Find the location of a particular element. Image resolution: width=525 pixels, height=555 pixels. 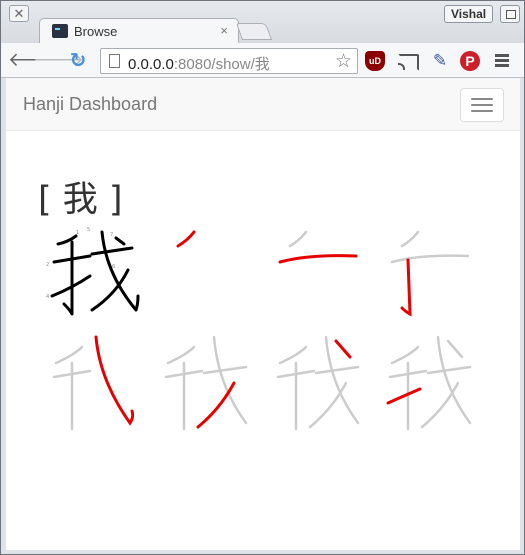

stroke-number-7: 7 is located at coordinates (111, 235).